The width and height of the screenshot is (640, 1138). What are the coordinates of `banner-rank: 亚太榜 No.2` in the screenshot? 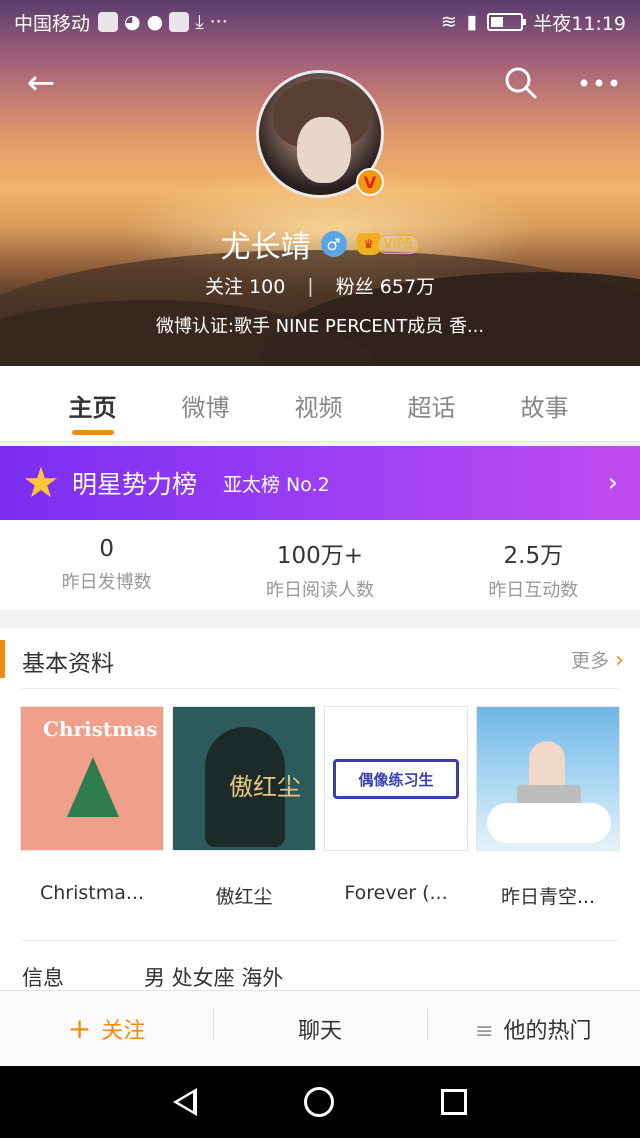 It's located at (276, 484).